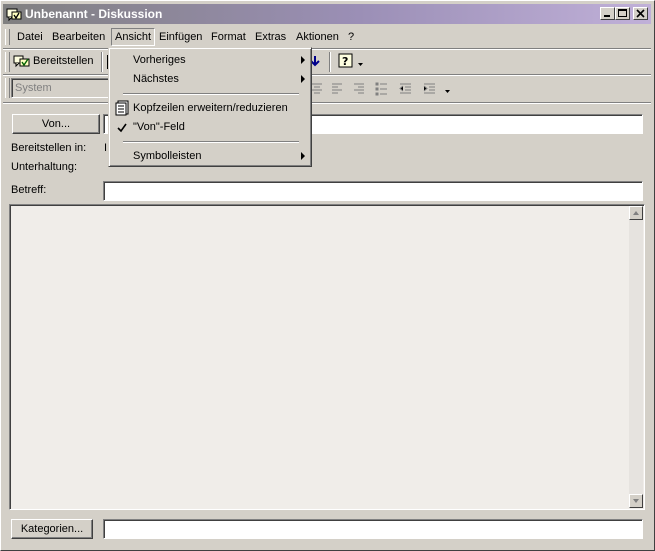  I want to click on format-toolbar-more-icon, so click(447, 91).